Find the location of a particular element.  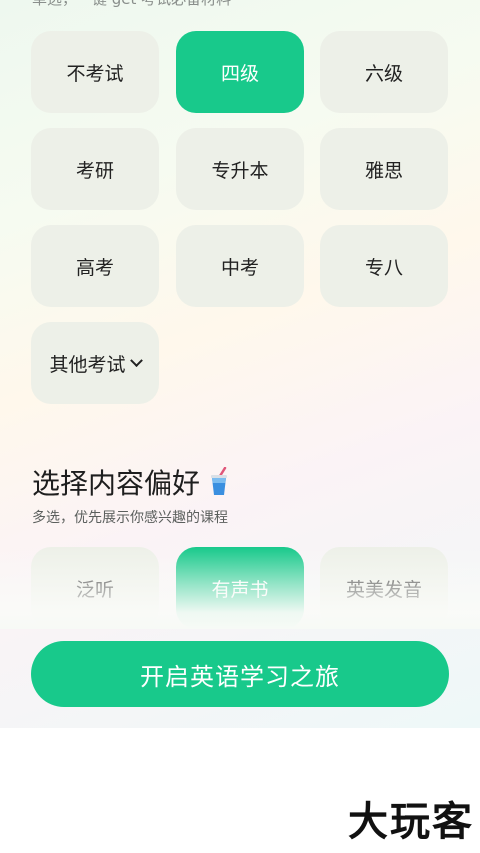

section-subtitle: 多选，优先展示你感兴趣的课程 is located at coordinates (130, 518).